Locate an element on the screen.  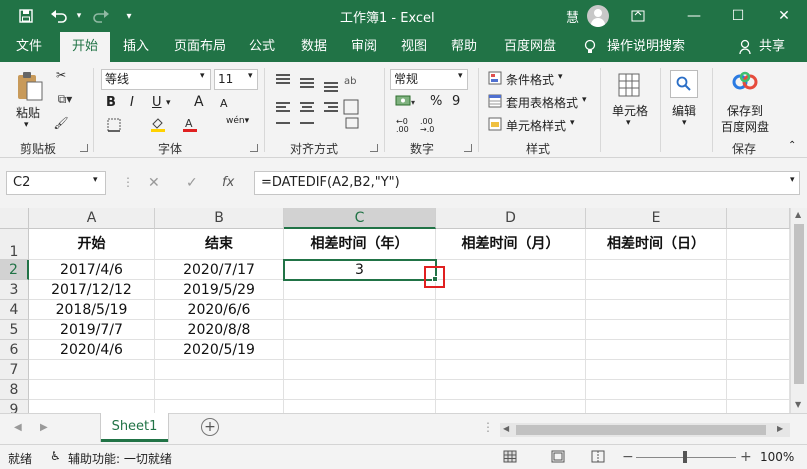
cells-button: 单元格 is located at coordinates (630, 110).